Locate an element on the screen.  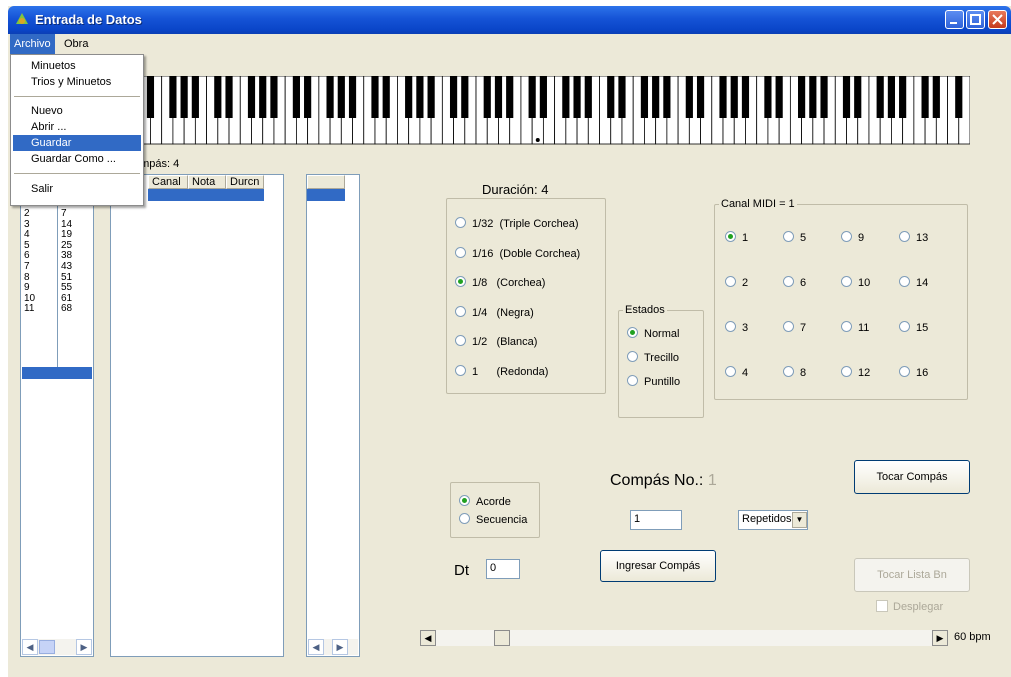
tempo-left-button: ◀ is located at coordinates (428, 638).